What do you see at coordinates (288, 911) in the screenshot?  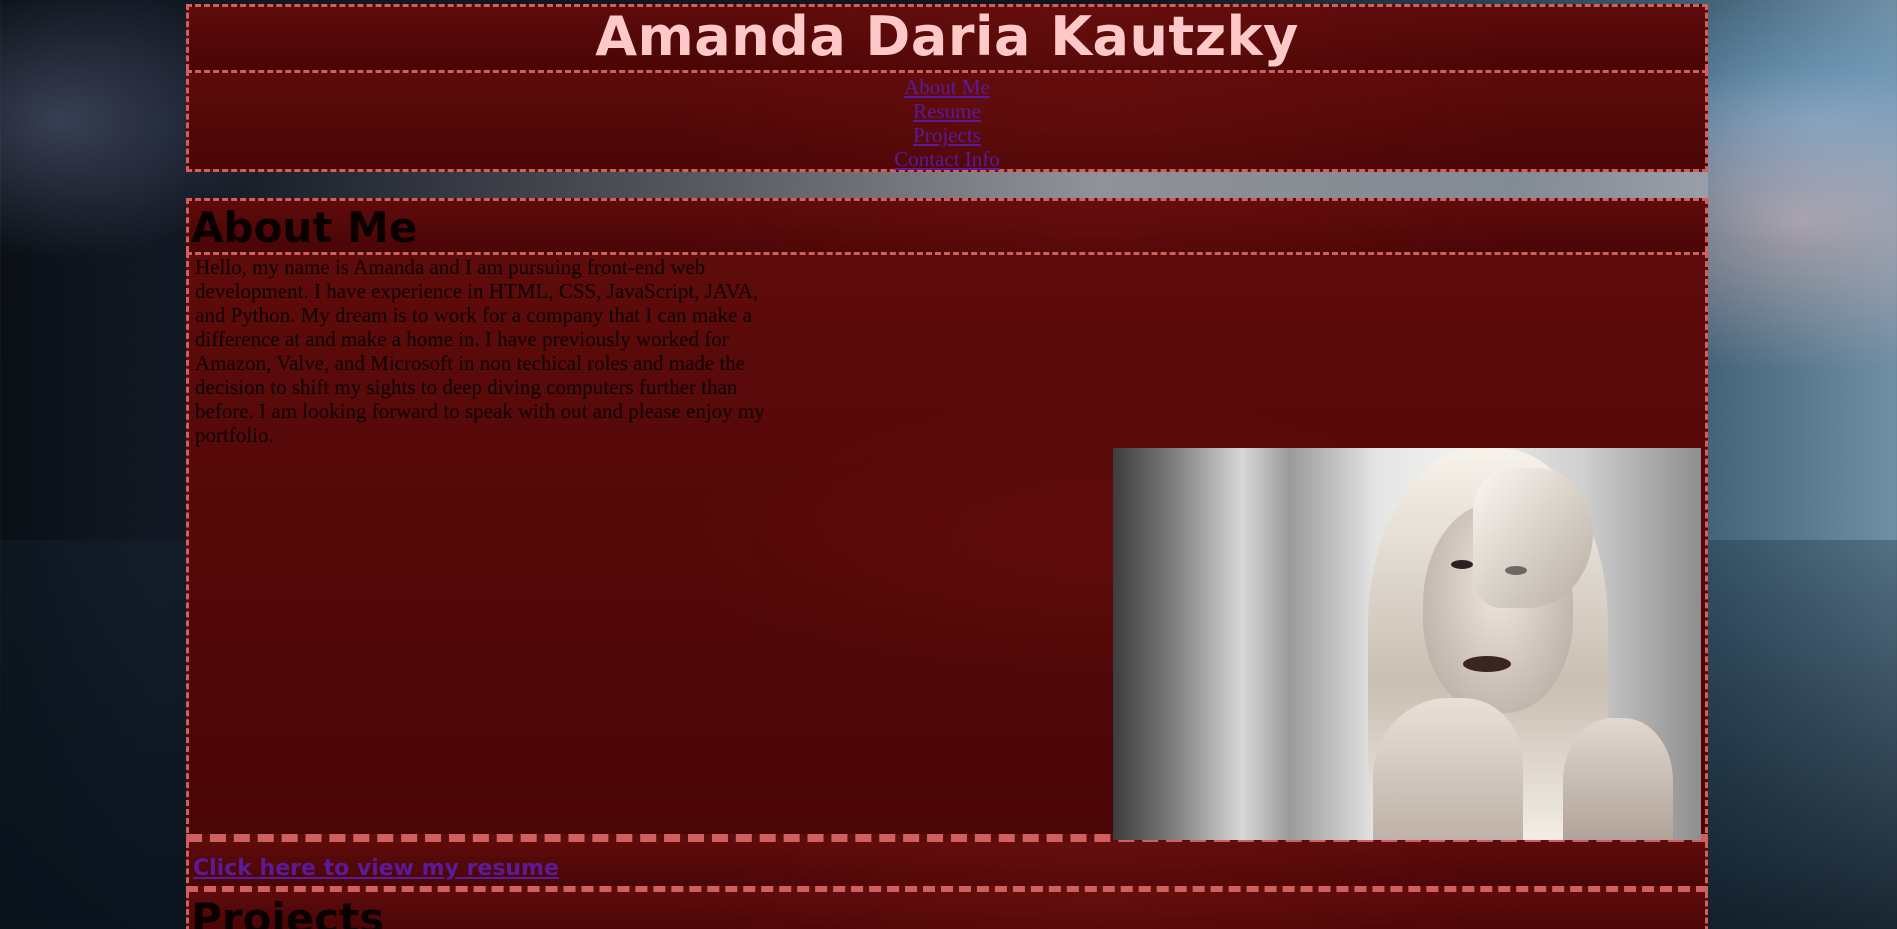 I see `projects-heading: Projects` at bounding box center [288, 911].